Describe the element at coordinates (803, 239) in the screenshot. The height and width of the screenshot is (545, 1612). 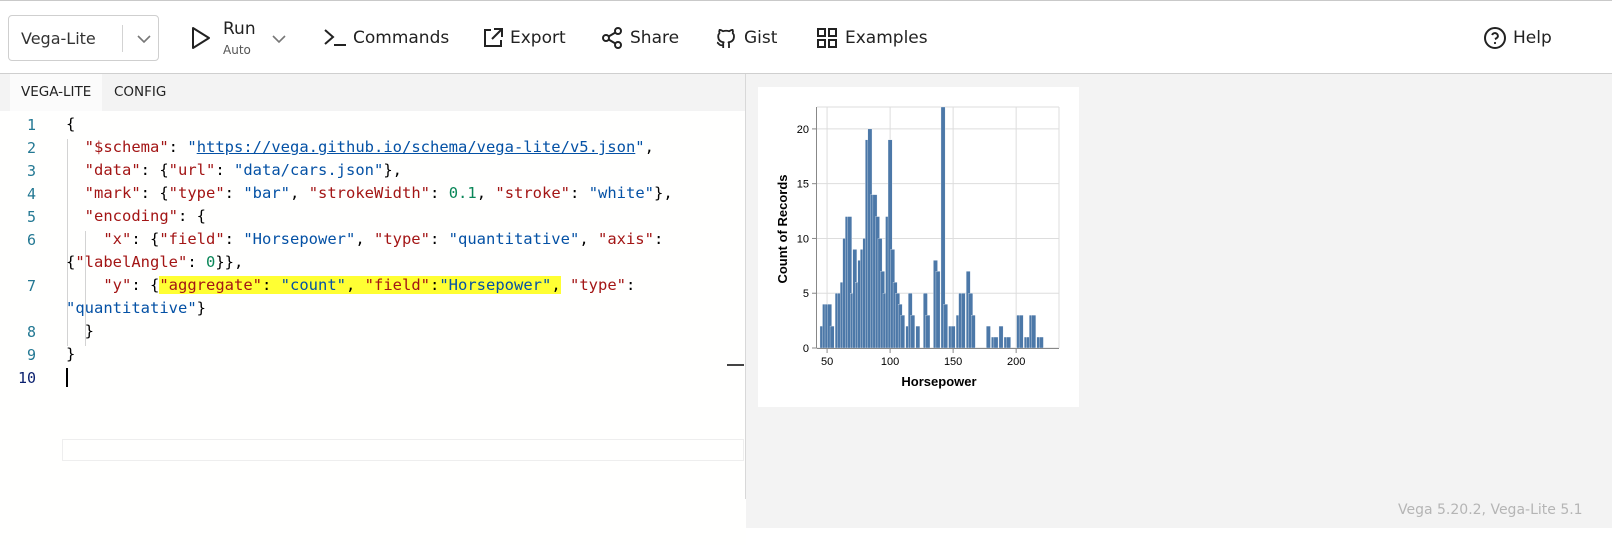
I see `y-tick-label: 10` at that location.